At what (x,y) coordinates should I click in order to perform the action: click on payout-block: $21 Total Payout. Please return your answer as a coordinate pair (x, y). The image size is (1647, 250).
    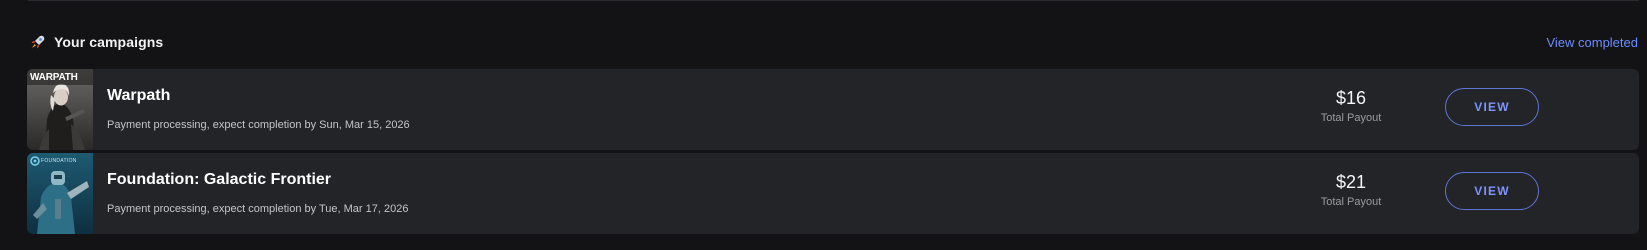
    Looking at the image, I should click on (1351, 189).